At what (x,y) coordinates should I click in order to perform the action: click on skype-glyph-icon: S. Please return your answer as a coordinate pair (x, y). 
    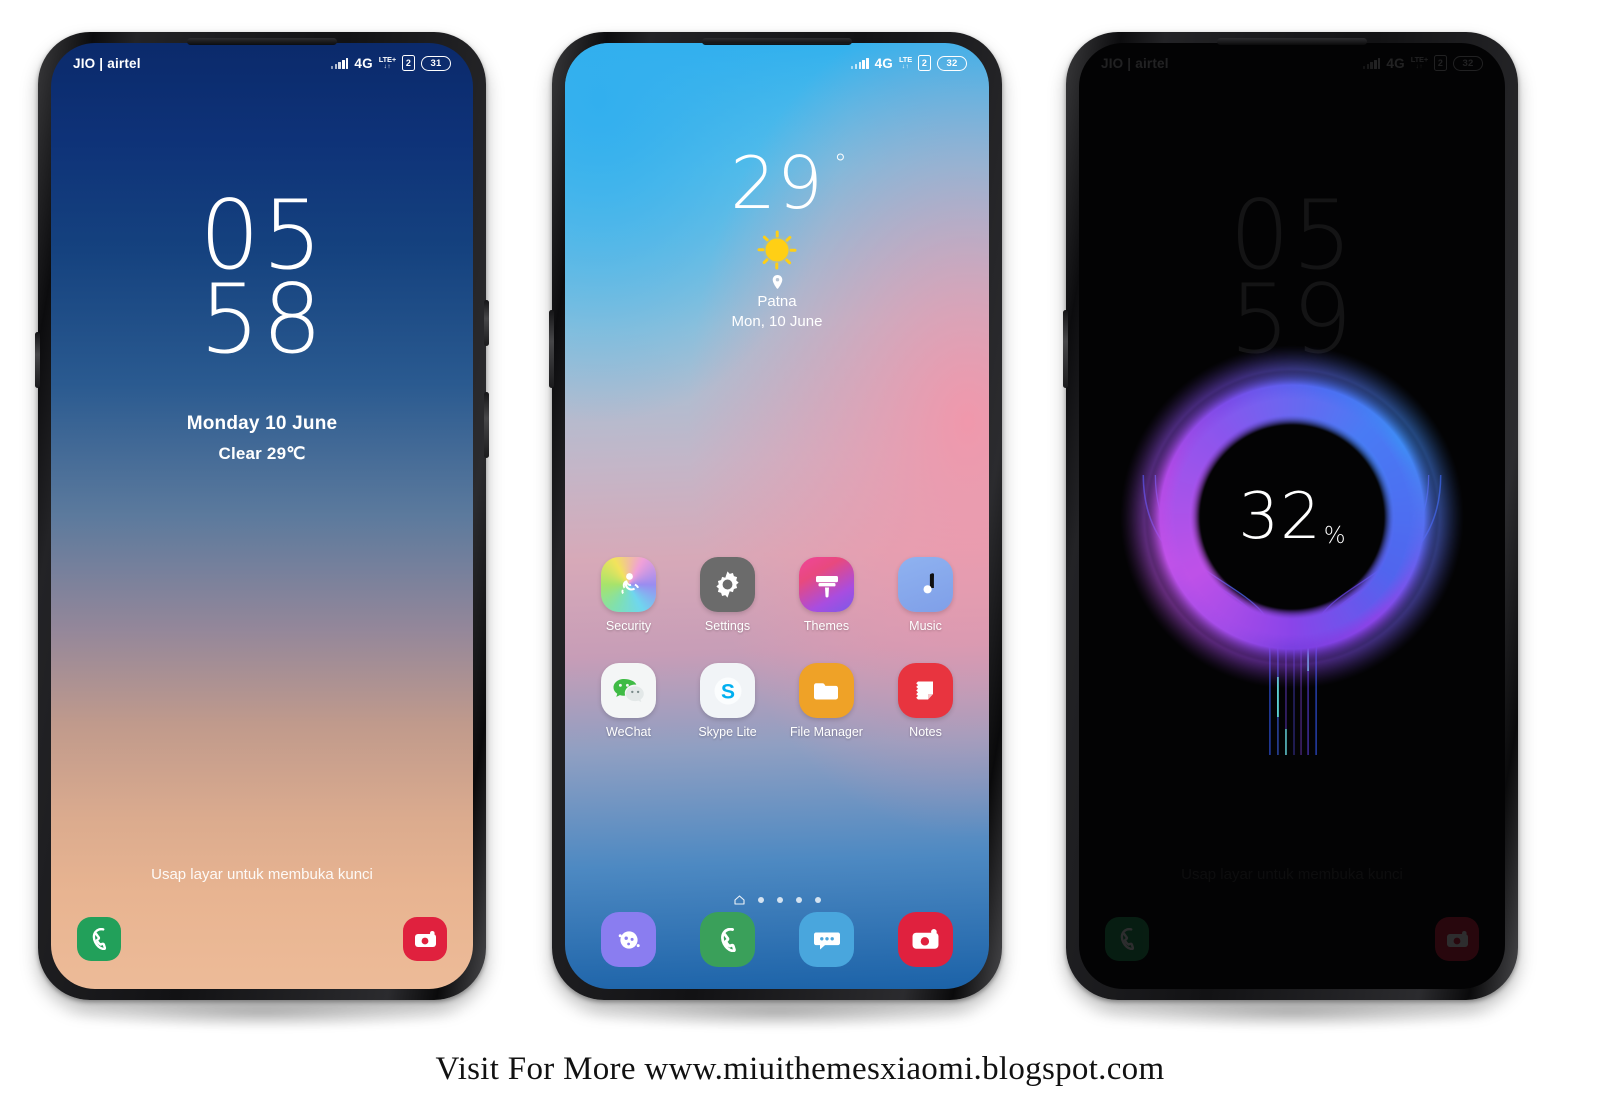
    Looking at the image, I should click on (727, 690).